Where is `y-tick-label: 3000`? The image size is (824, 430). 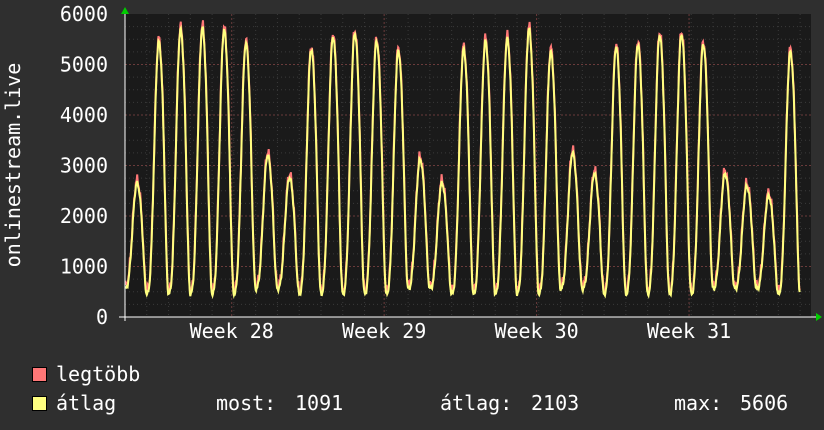 y-tick-label: 3000 is located at coordinates (84, 166).